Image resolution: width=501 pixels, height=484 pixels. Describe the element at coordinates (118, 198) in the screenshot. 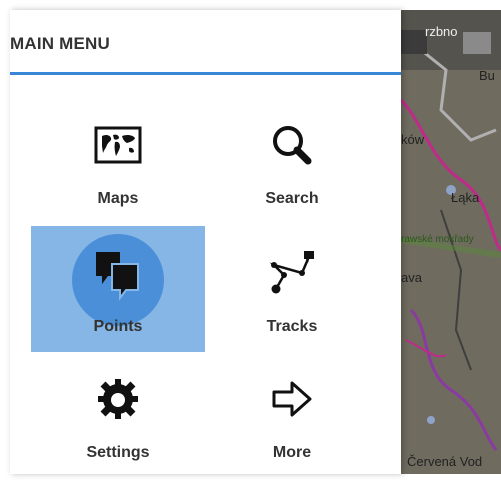

I see `menu-item-label: Maps` at that location.